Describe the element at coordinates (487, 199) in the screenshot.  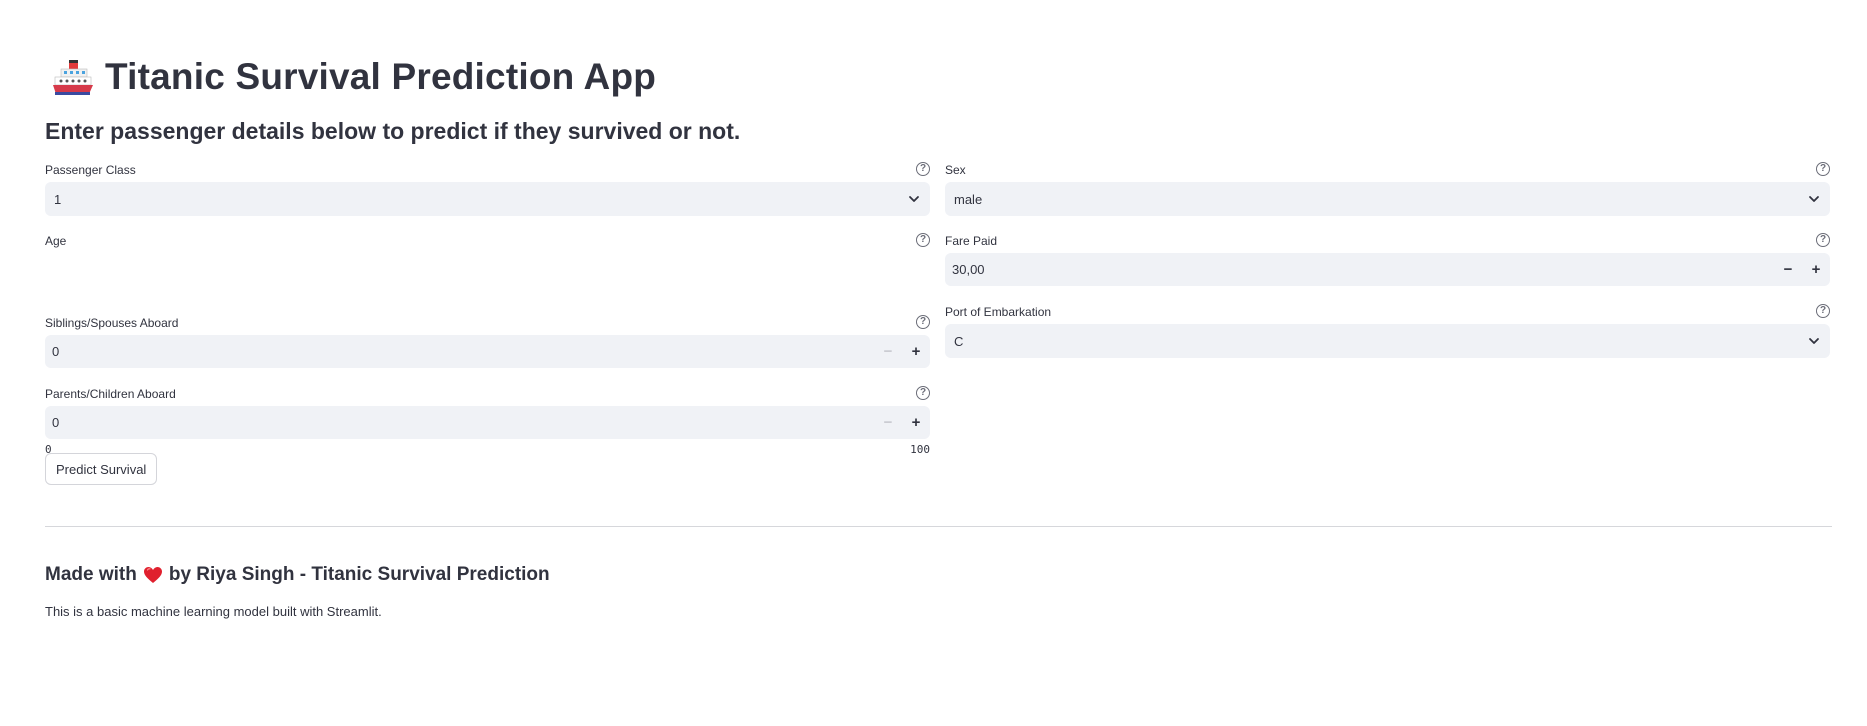
I see `passenger-class-select: 1` at that location.